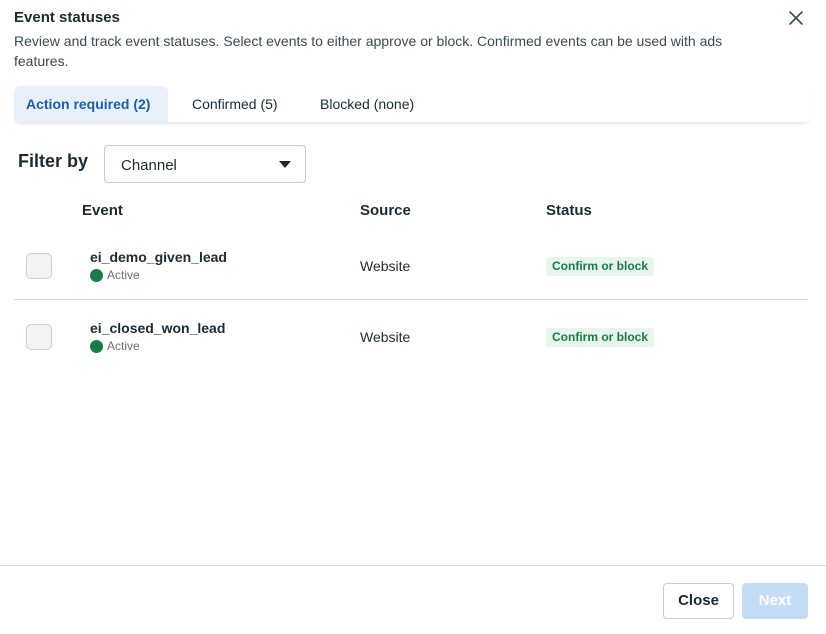  Describe the element at coordinates (775, 601) in the screenshot. I see `next-button: Next` at that location.